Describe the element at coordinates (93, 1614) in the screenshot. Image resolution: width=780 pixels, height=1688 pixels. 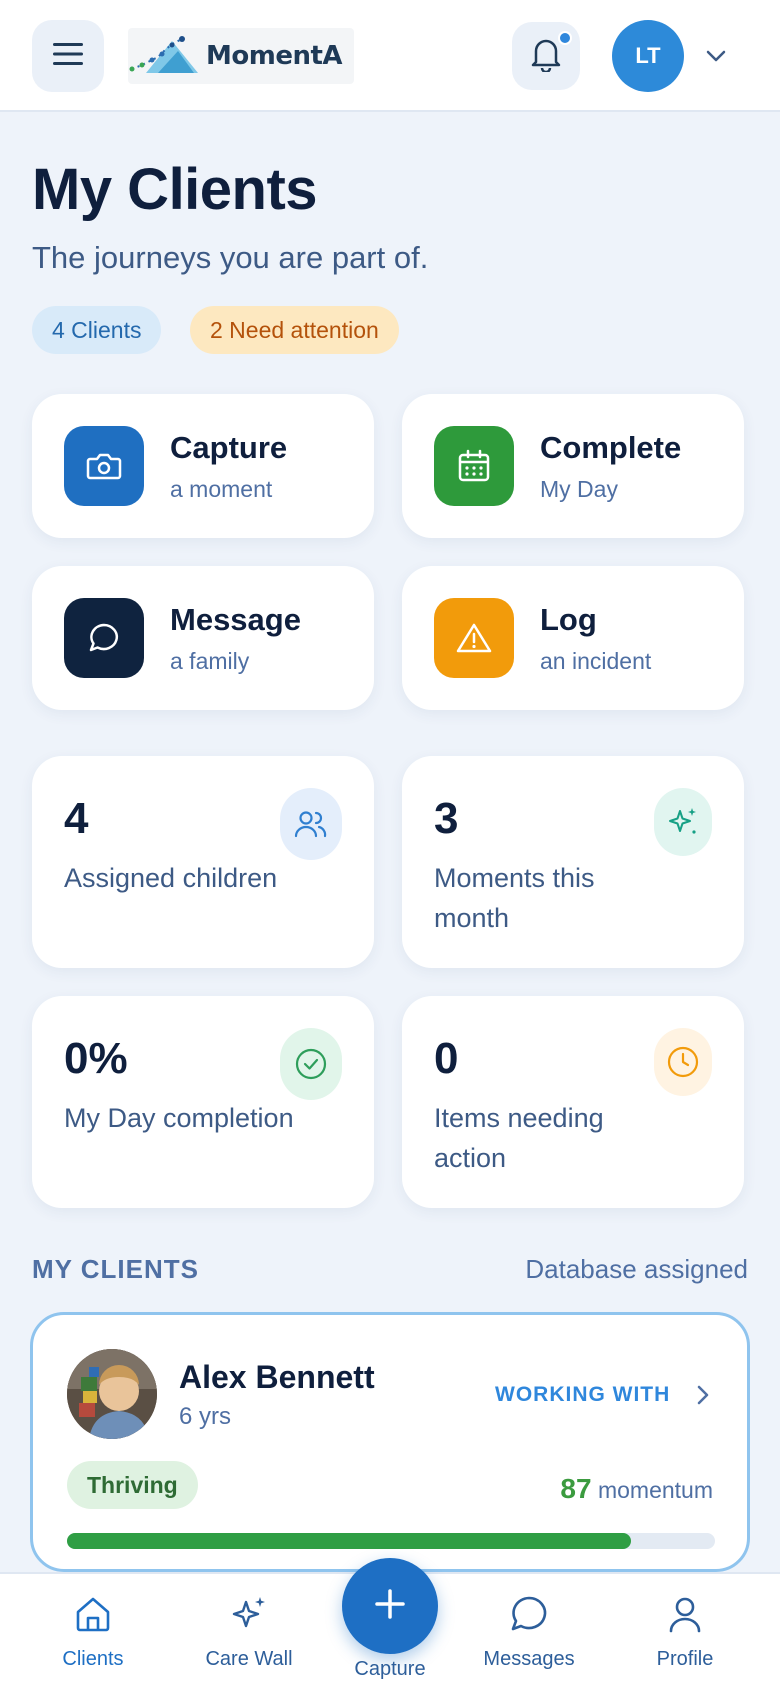
I see `home-icon` at that location.